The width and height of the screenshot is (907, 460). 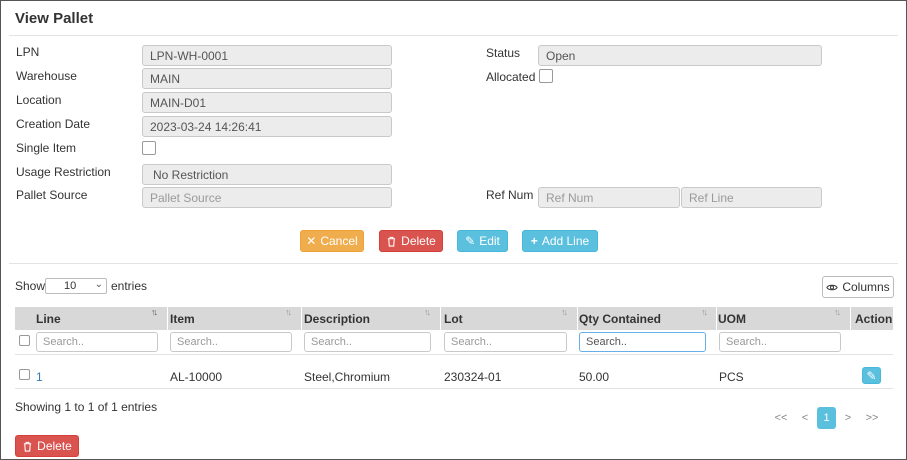 I want to click on row-edit-button: ✎, so click(x=871, y=375).